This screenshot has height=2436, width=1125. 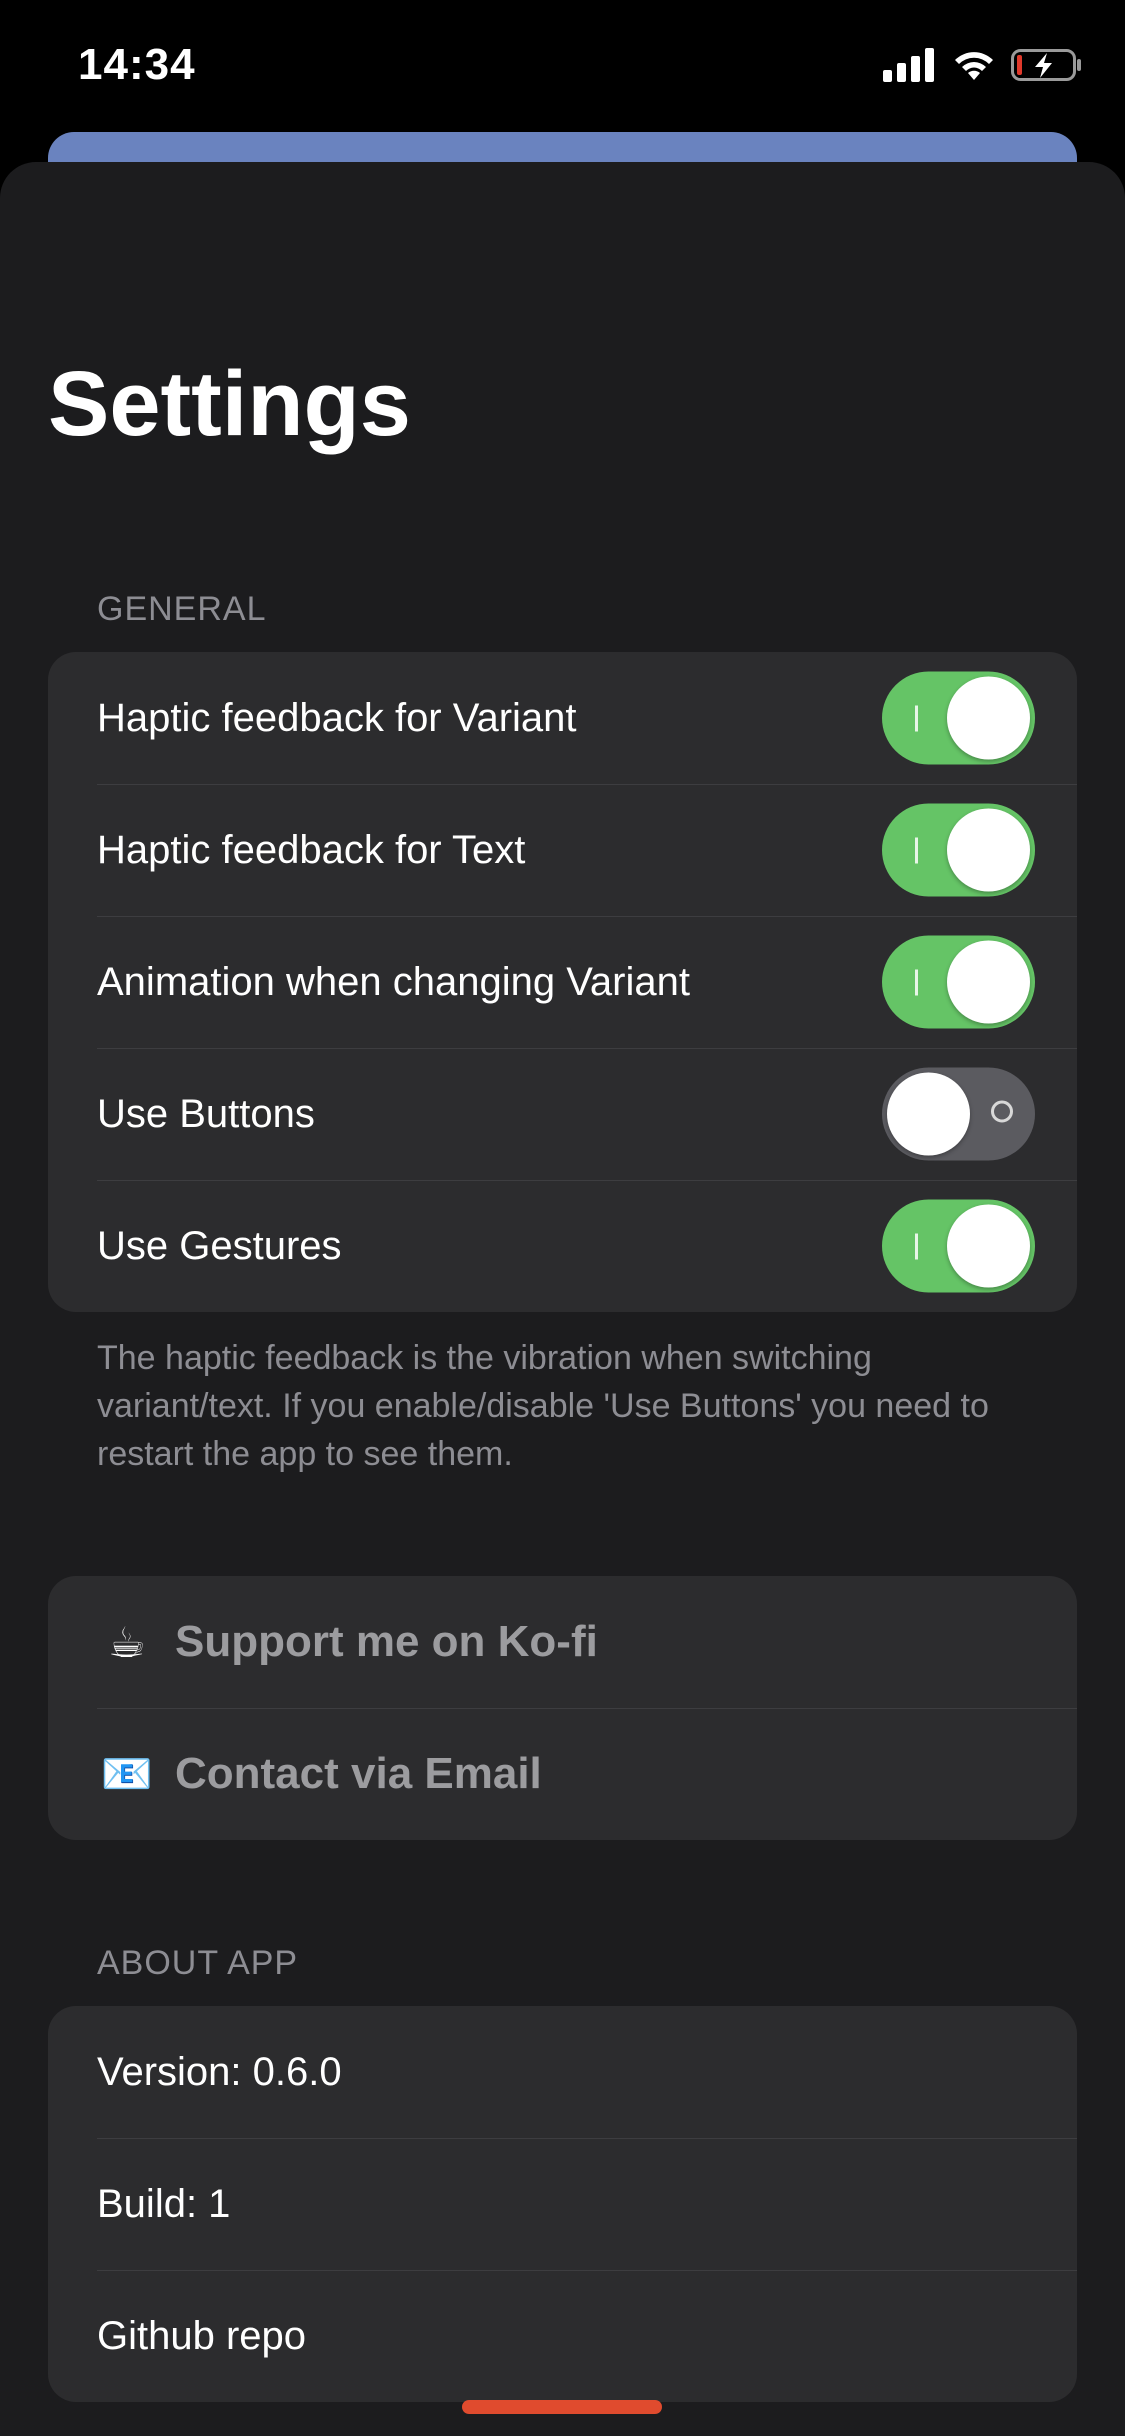 I want to click on setting-label: Haptic feedback for Text, so click(x=311, y=849).